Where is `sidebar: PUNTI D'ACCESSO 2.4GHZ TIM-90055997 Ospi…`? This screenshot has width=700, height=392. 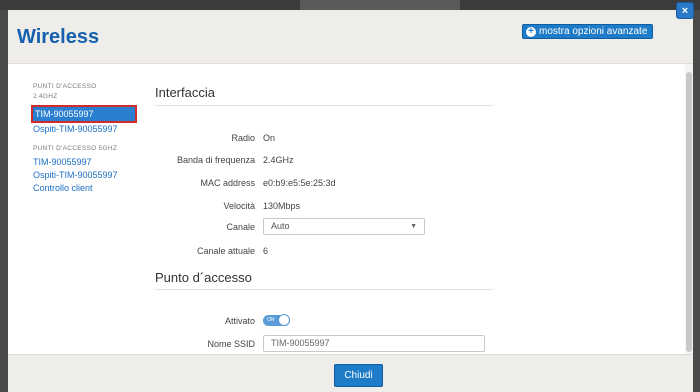
sidebar: PUNTI D'ACCESSO 2.4GHZ TIM-90055997 Ospi… is located at coordinates (78, 129).